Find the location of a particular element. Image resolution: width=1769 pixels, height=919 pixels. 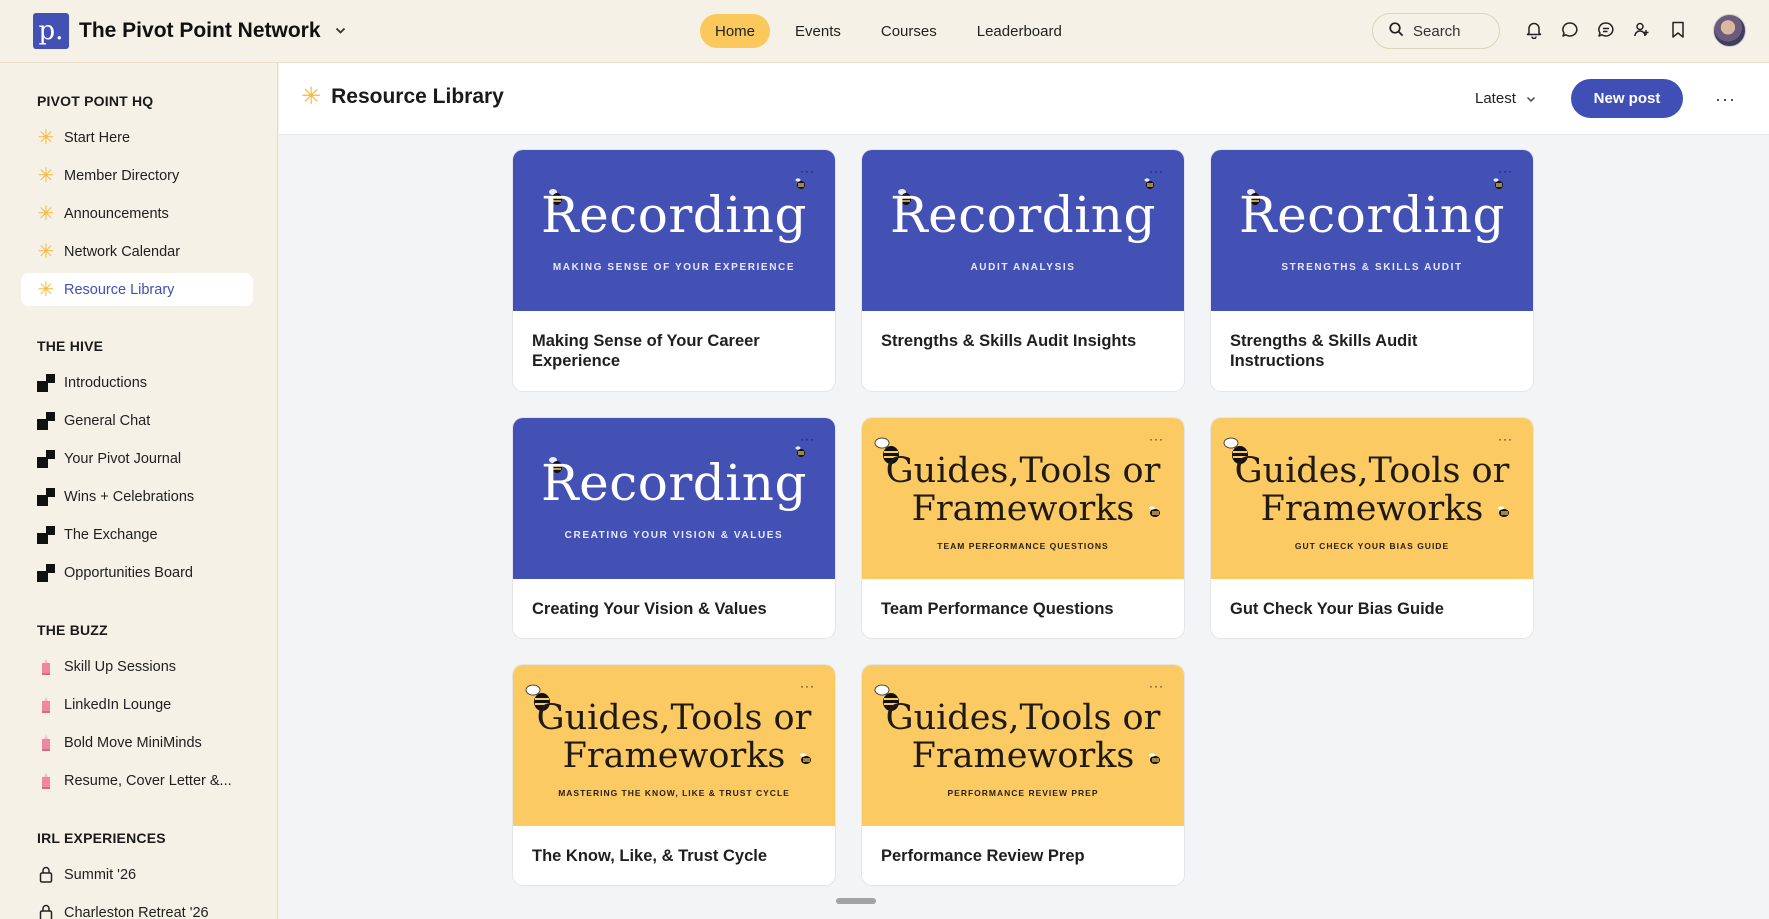

section-title-the-hive: THE HIVE is located at coordinates (70, 346).